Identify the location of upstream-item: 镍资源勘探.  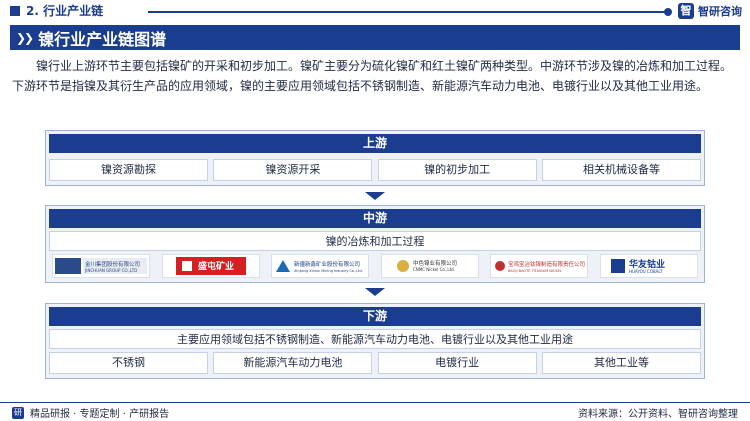
(128, 170).